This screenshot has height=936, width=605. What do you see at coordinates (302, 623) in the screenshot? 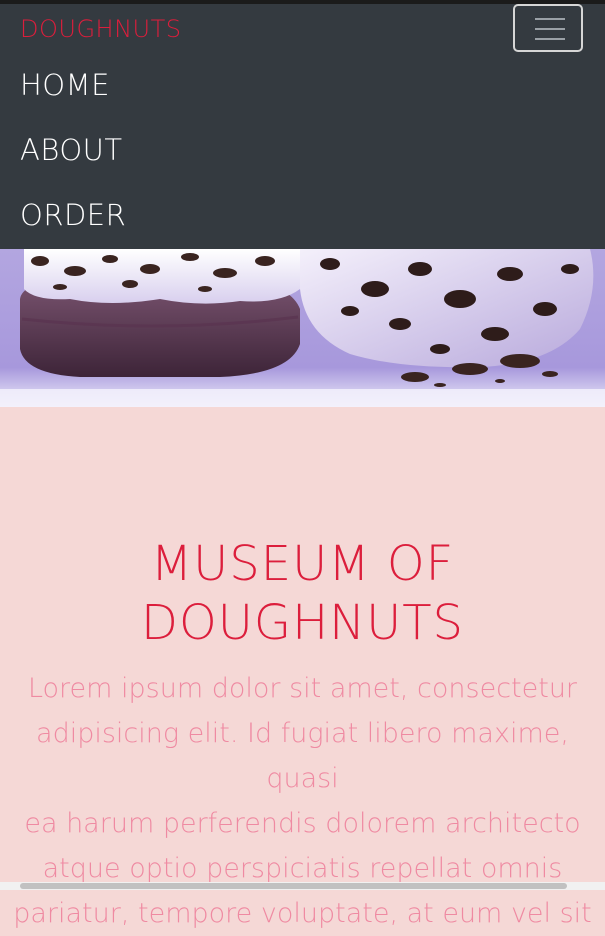
I see `title-line: DOUGHNUTS` at bounding box center [302, 623].